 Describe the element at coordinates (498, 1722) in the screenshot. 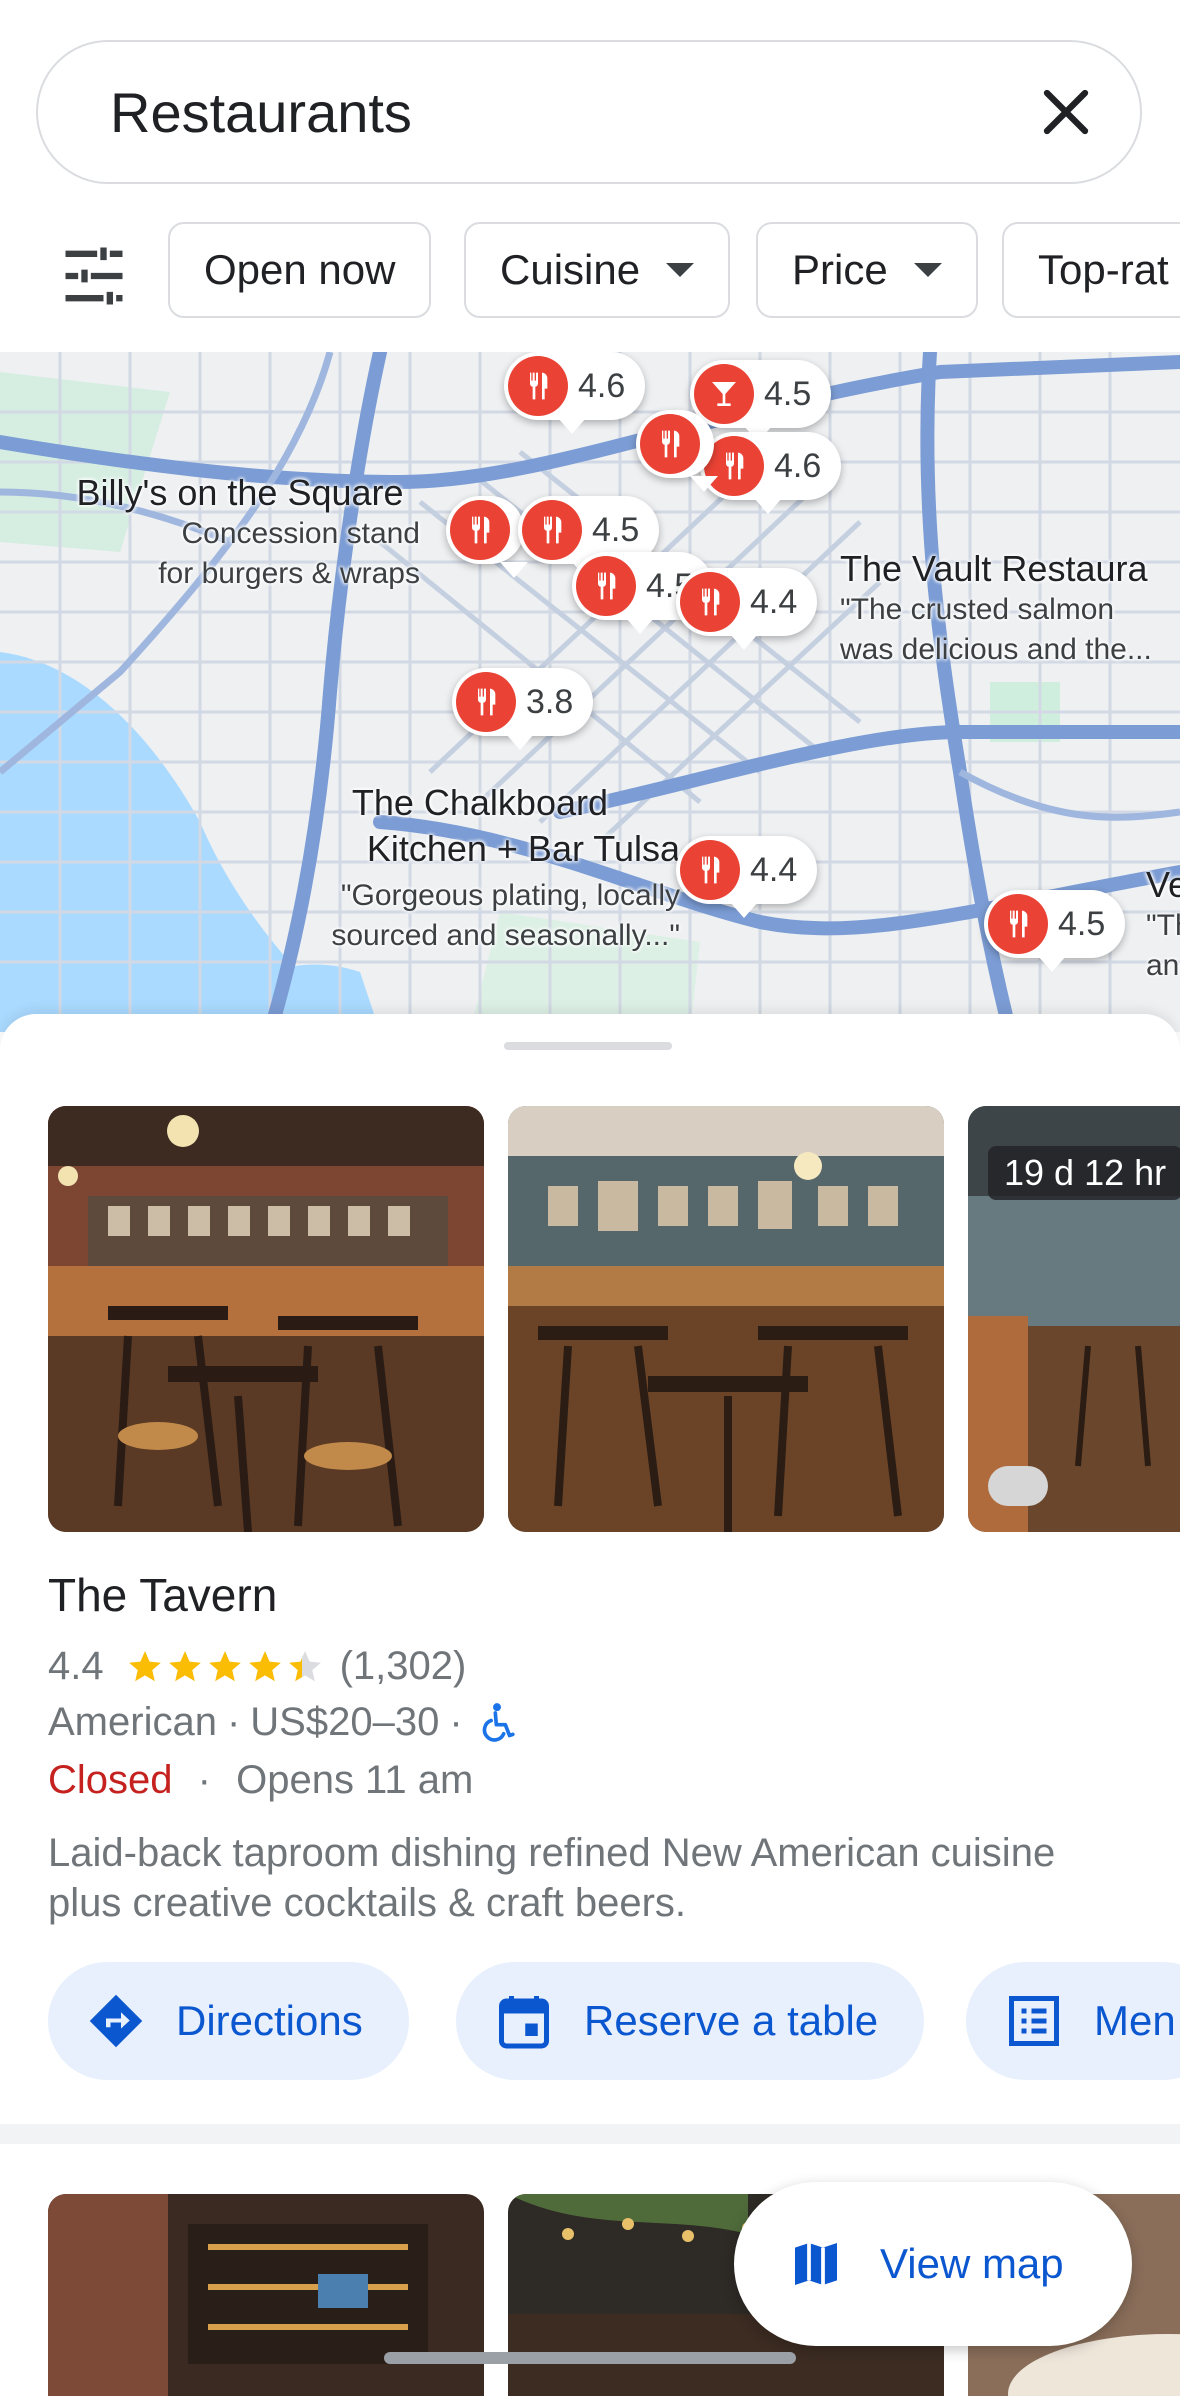

I see `wheelchair-icon` at that location.